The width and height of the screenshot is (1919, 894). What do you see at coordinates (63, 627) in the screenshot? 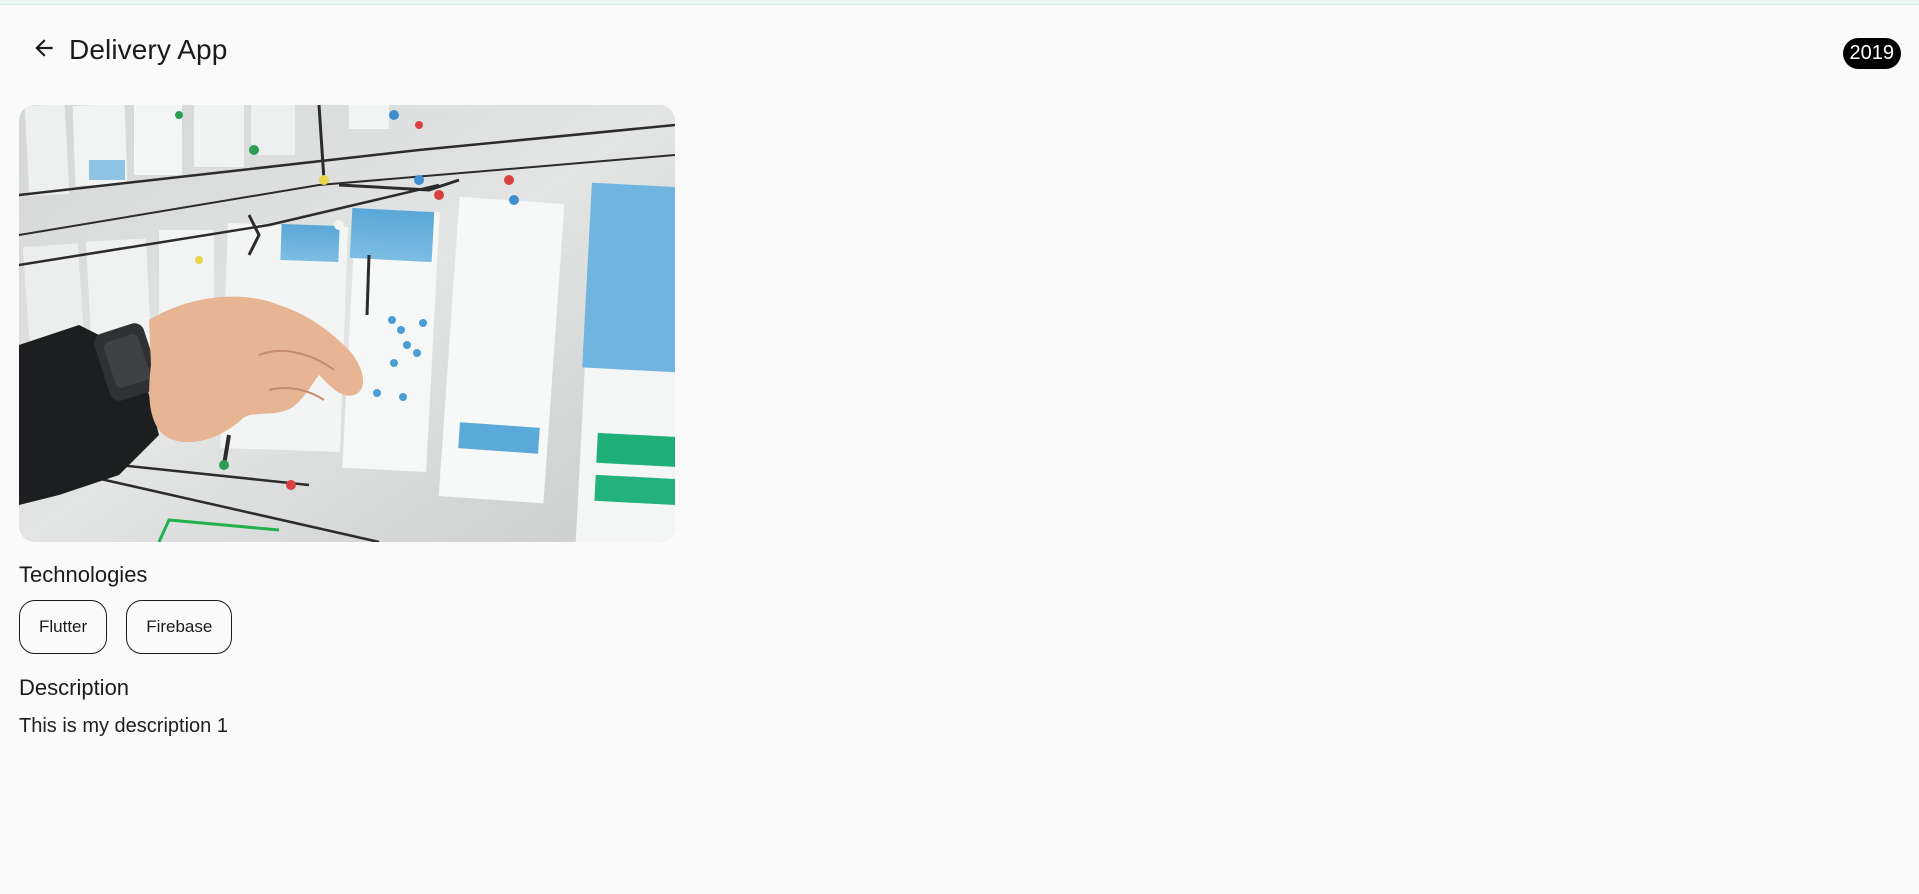
I see `chip-flutter: Flutter` at bounding box center [63, 627].